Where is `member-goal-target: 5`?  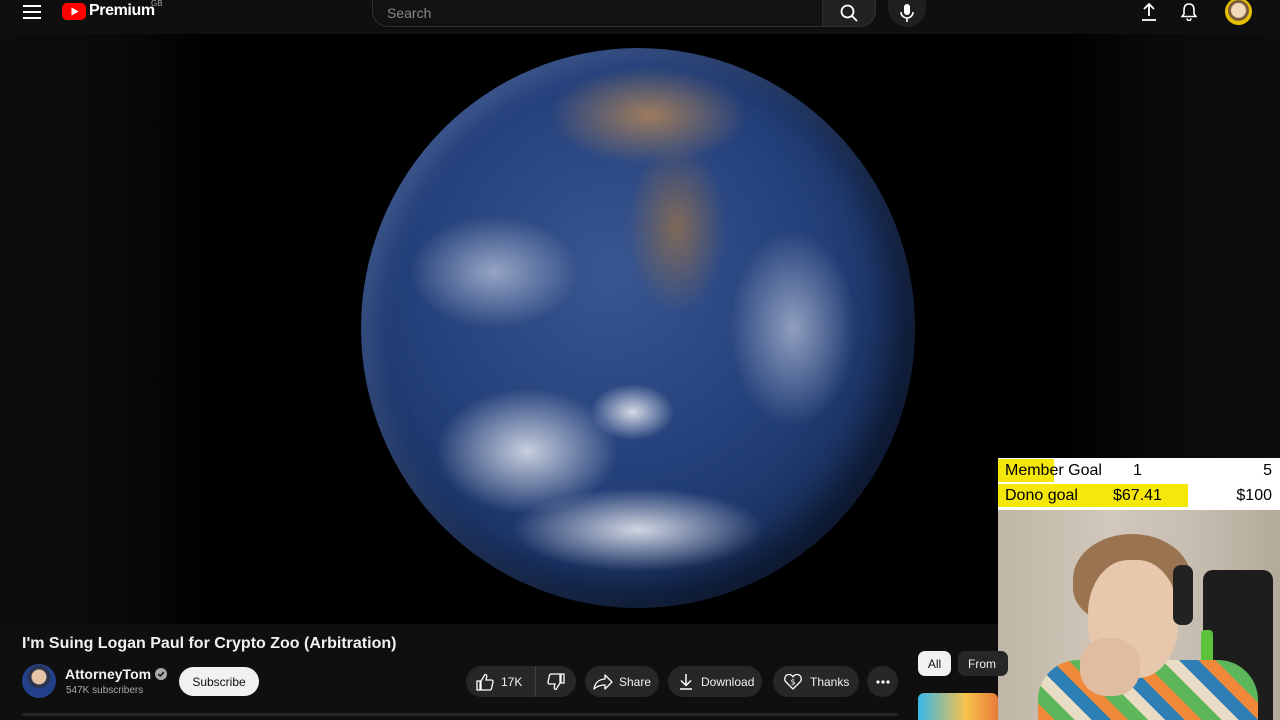 member-goal-target: 5 is located at coordinates (1267, 470).